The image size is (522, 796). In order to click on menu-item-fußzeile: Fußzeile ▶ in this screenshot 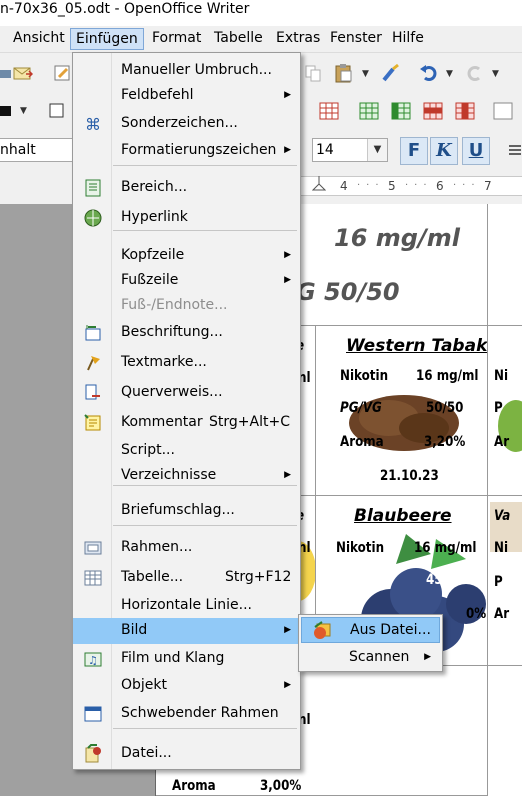, I will do `click(186, 281)`.